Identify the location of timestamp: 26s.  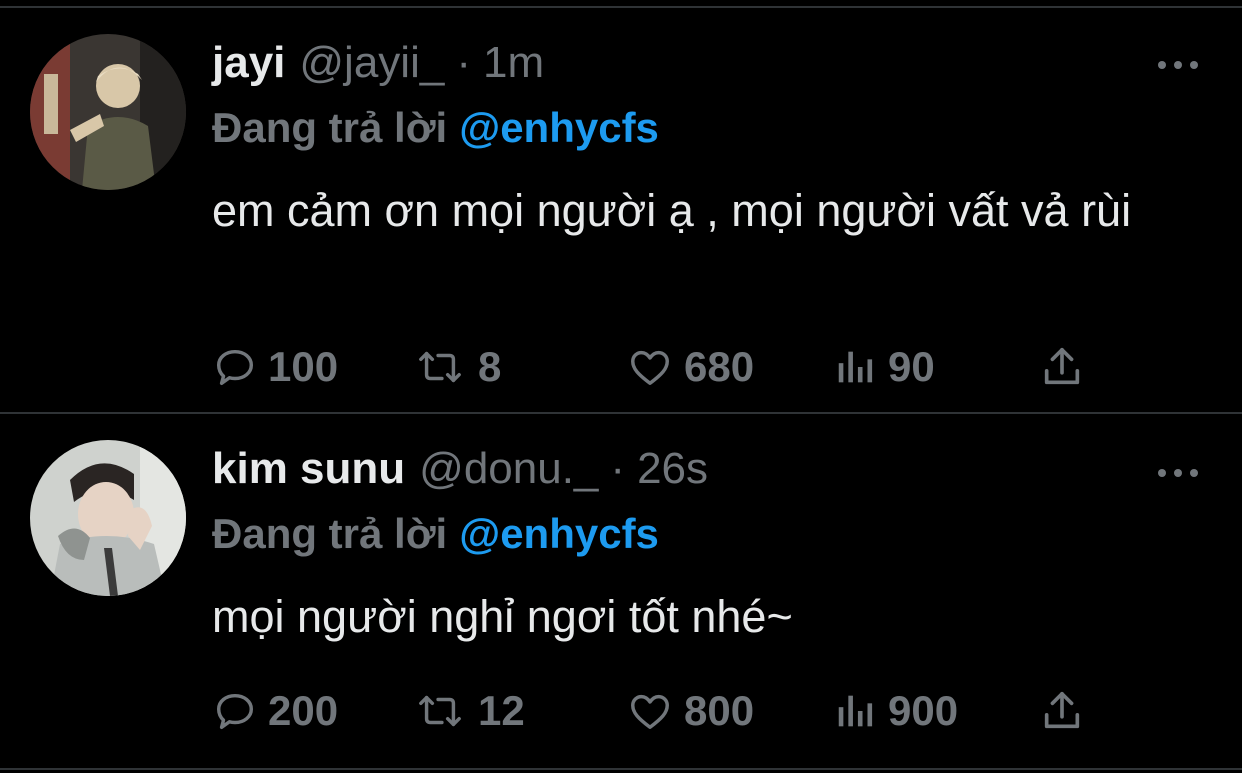
(672, 469).